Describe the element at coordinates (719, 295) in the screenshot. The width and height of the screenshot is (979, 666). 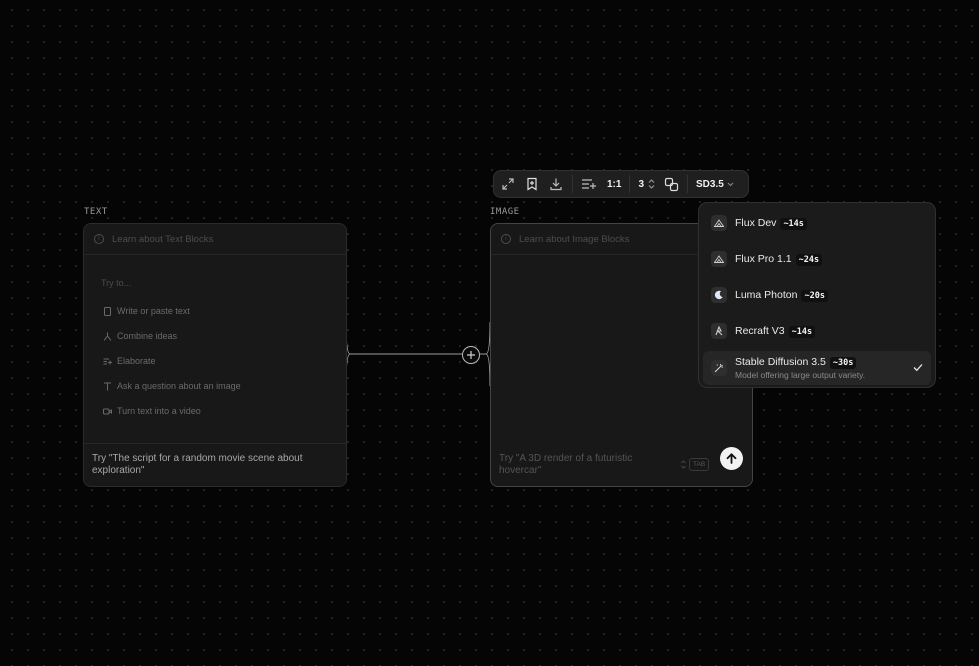
I see `luma-icon` at that location.